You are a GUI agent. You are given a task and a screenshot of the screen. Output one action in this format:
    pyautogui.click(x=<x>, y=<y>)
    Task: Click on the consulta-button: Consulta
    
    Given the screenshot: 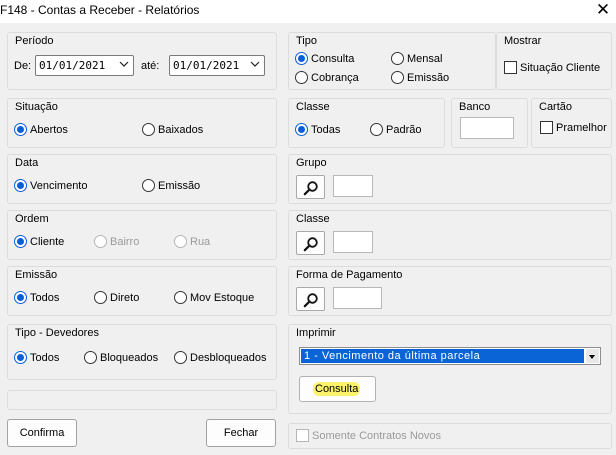 What is the action you would take?
    pyautogui.click(x=337, y=389)
    